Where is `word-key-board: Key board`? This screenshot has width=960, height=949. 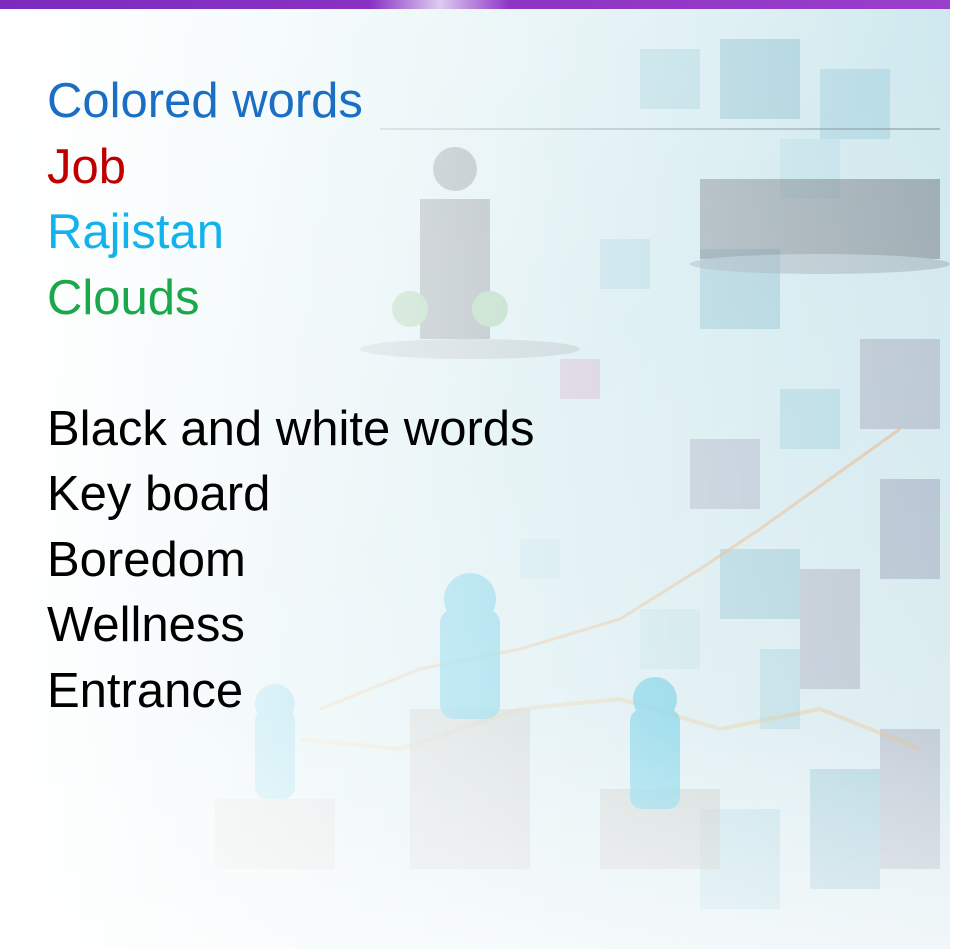
word-key-board: Key board is located at coordinates (159, 494).